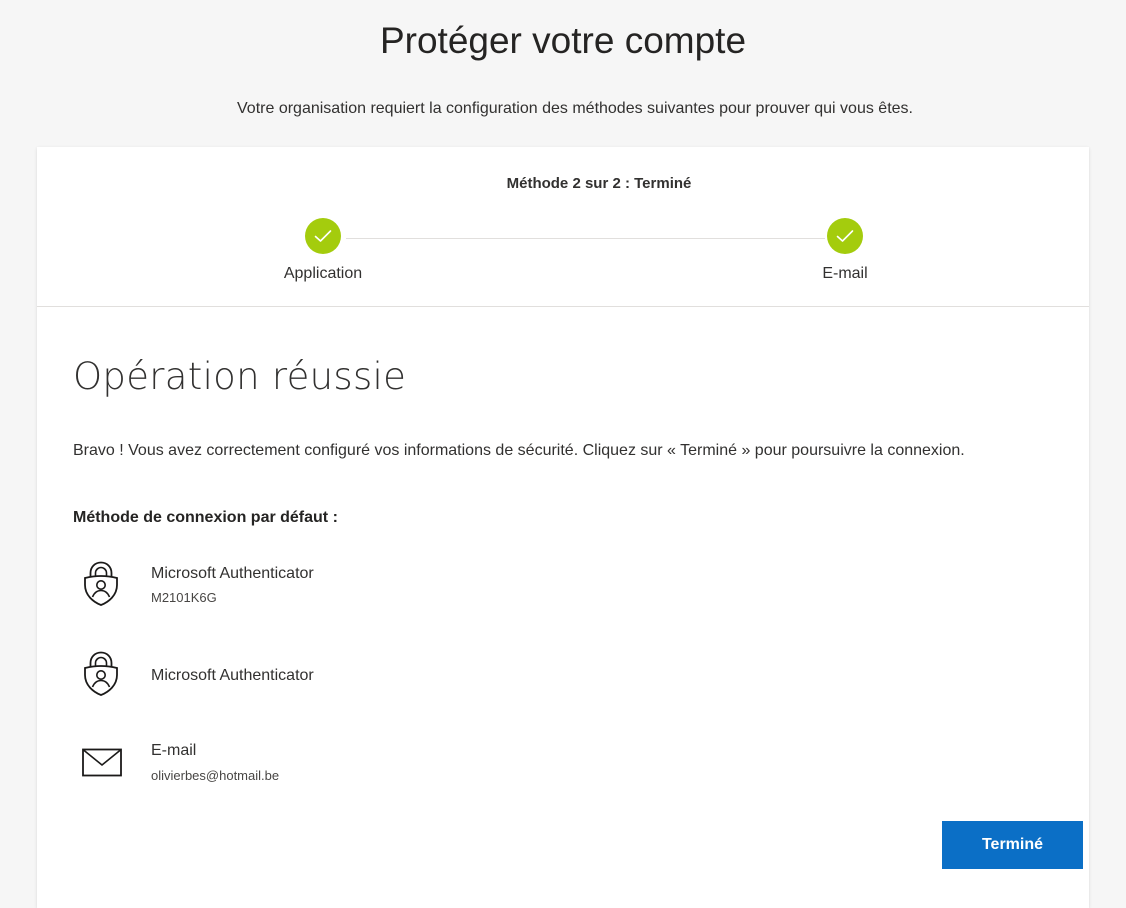  What do you see at coordinates (215, 775) in the screenshot?
I see `method-detail: olivierbes@hotmail.be` at bounding box center [215, 775].